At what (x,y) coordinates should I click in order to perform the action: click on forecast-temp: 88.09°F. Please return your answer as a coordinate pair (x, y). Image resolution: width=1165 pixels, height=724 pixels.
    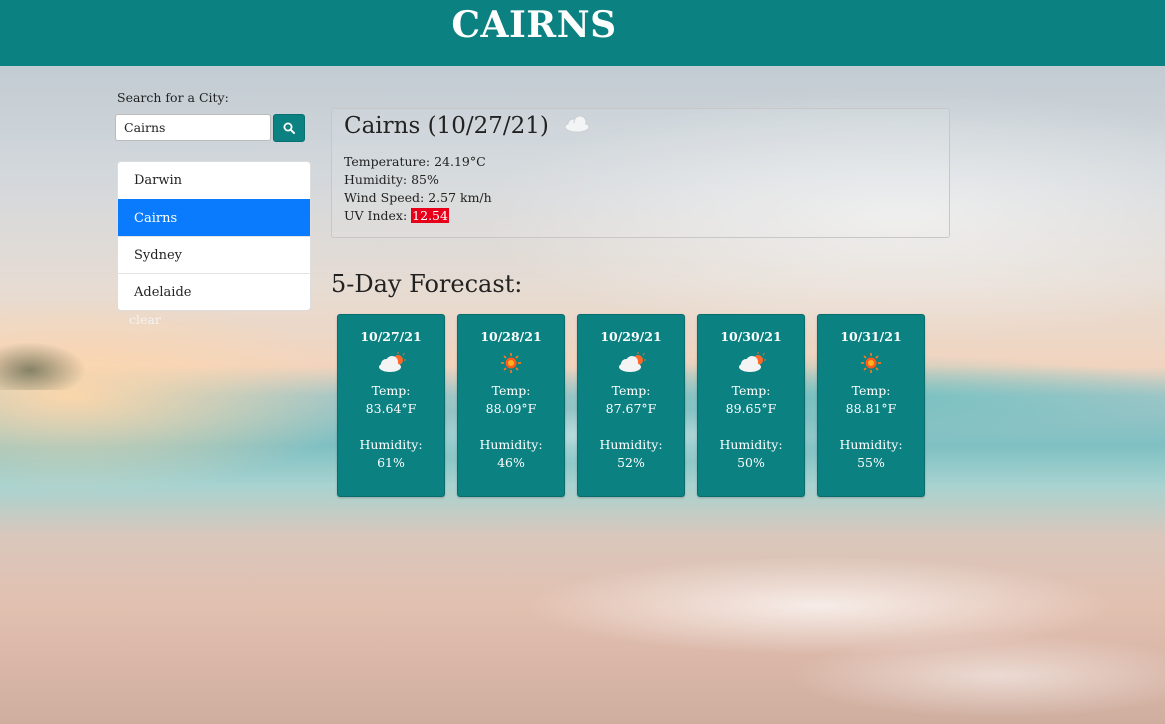
    Looking at the image, I should click on (511, 408).